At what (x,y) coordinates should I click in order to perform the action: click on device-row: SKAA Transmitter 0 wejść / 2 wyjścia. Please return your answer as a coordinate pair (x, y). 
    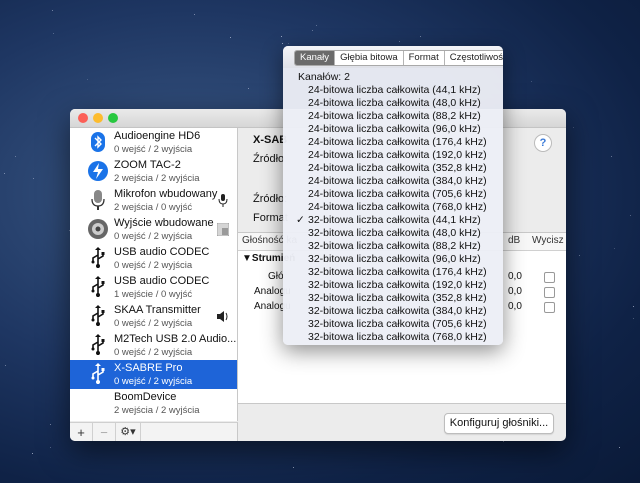
    Looking at the image, I should click on (153, 316).